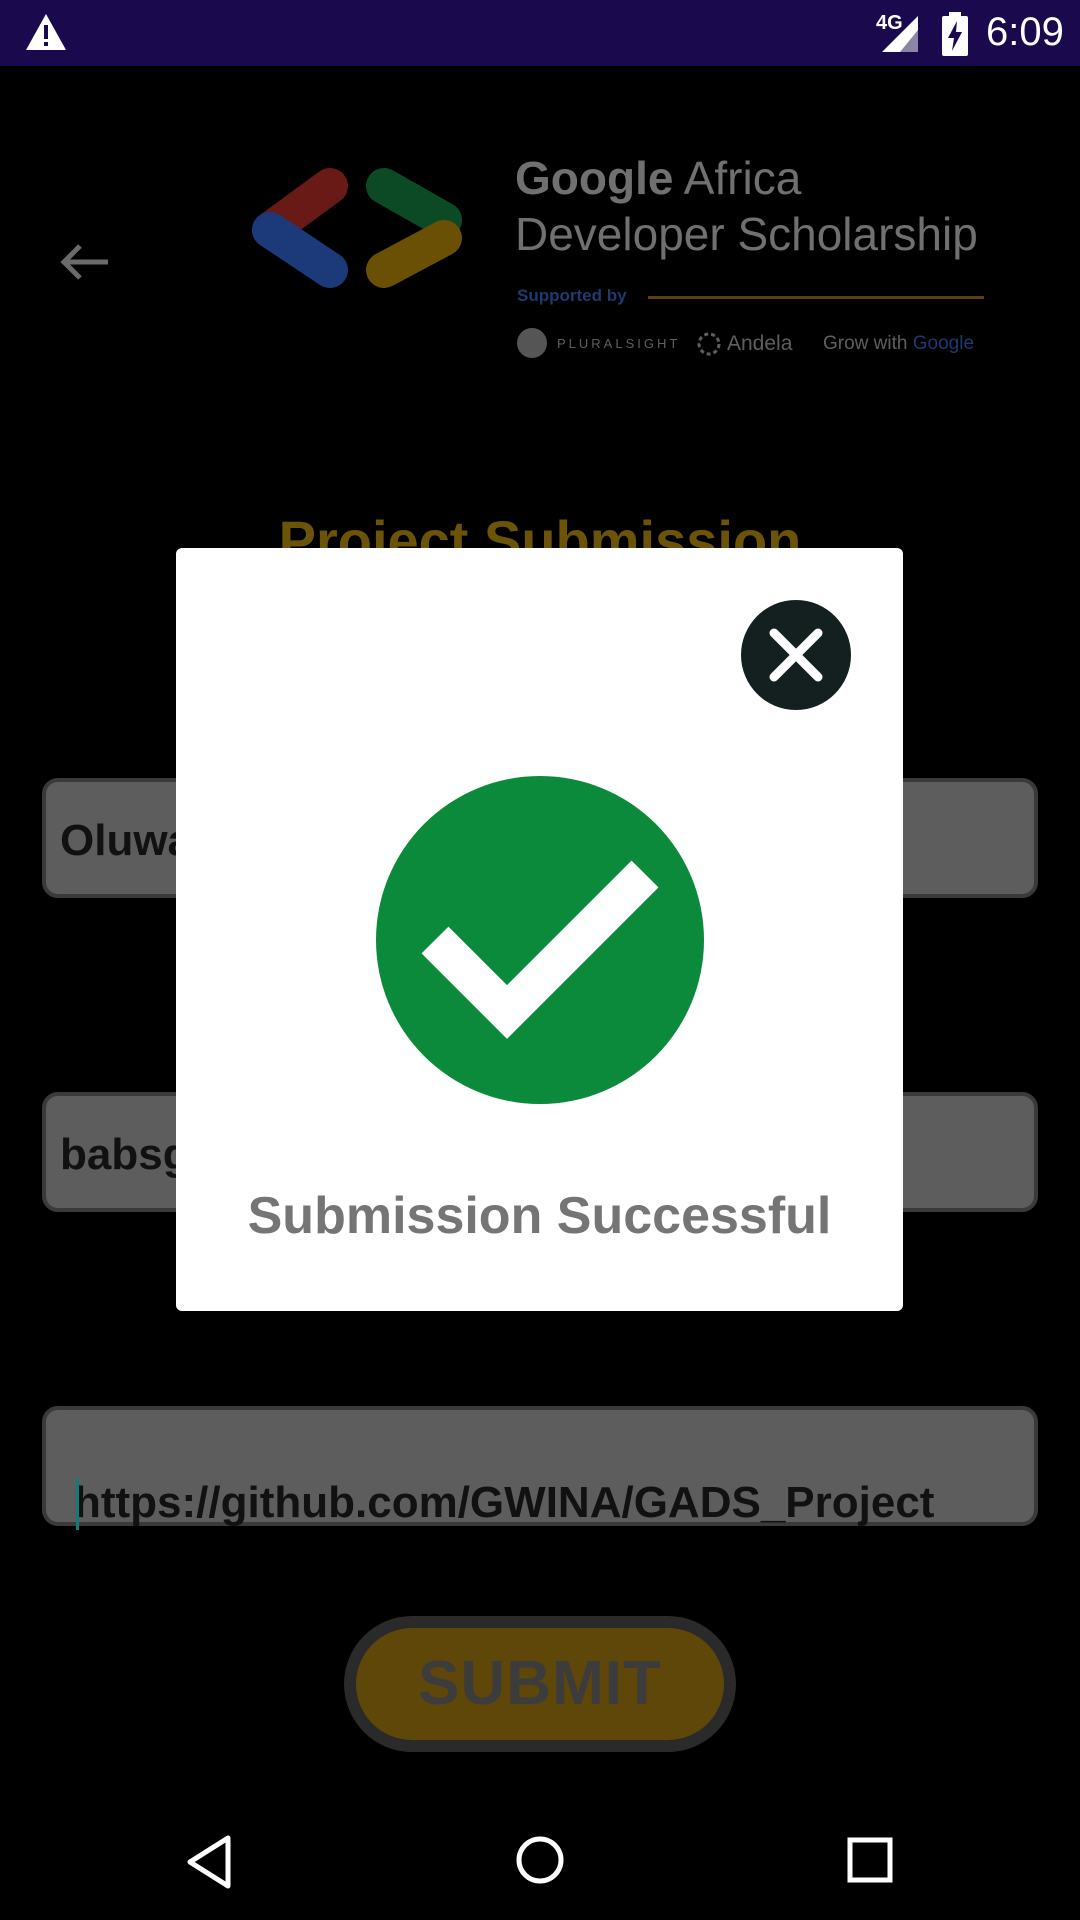 The width and height of the screenshot is (1080, 1920). I want to click on back-arrow-icon, so click(85, 262).